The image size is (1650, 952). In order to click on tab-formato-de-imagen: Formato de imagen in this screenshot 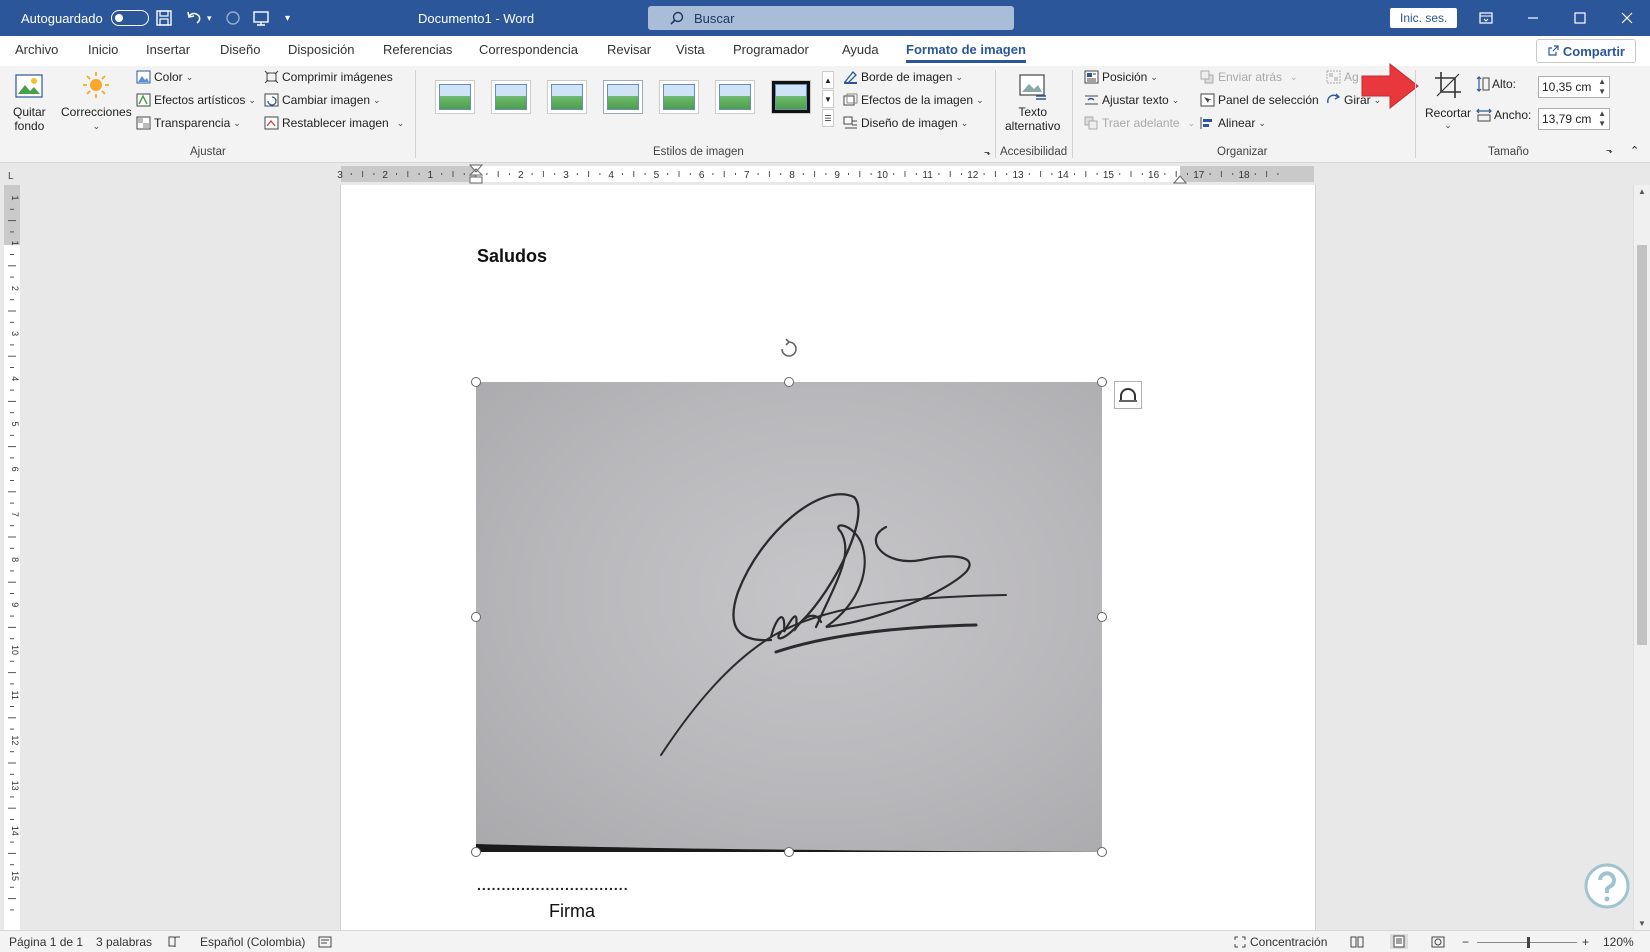, I will do `click(966, 52)`.